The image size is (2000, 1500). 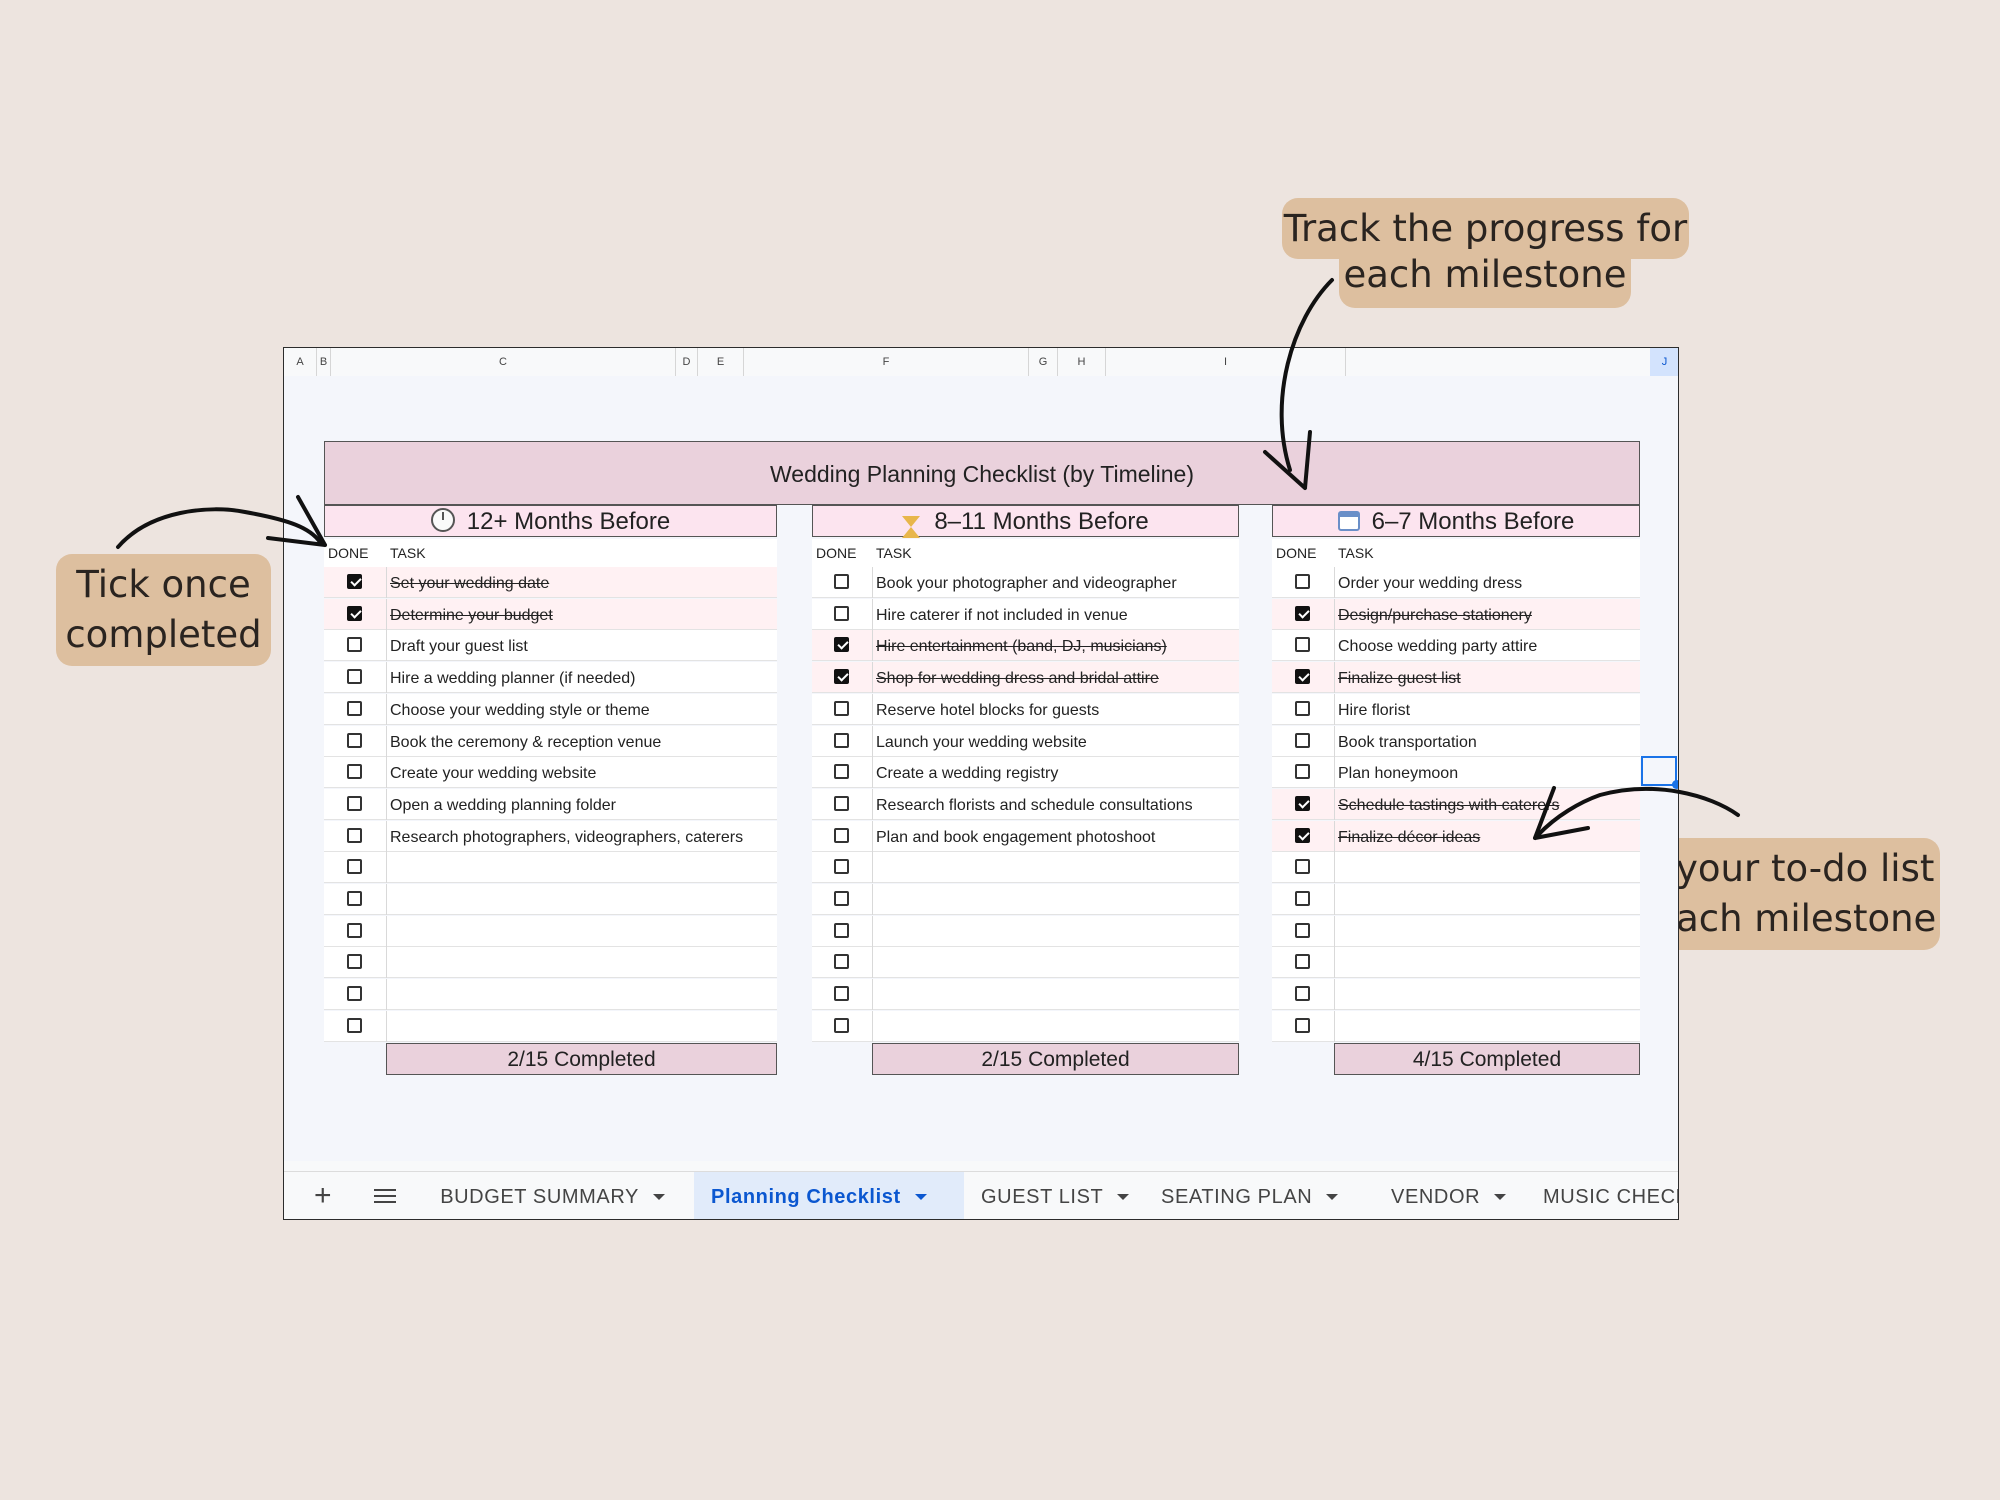 What do you see at coordinates (324, 362) in the screenshot?
I see `column-header-b: B` at bounding box center [324, 362].